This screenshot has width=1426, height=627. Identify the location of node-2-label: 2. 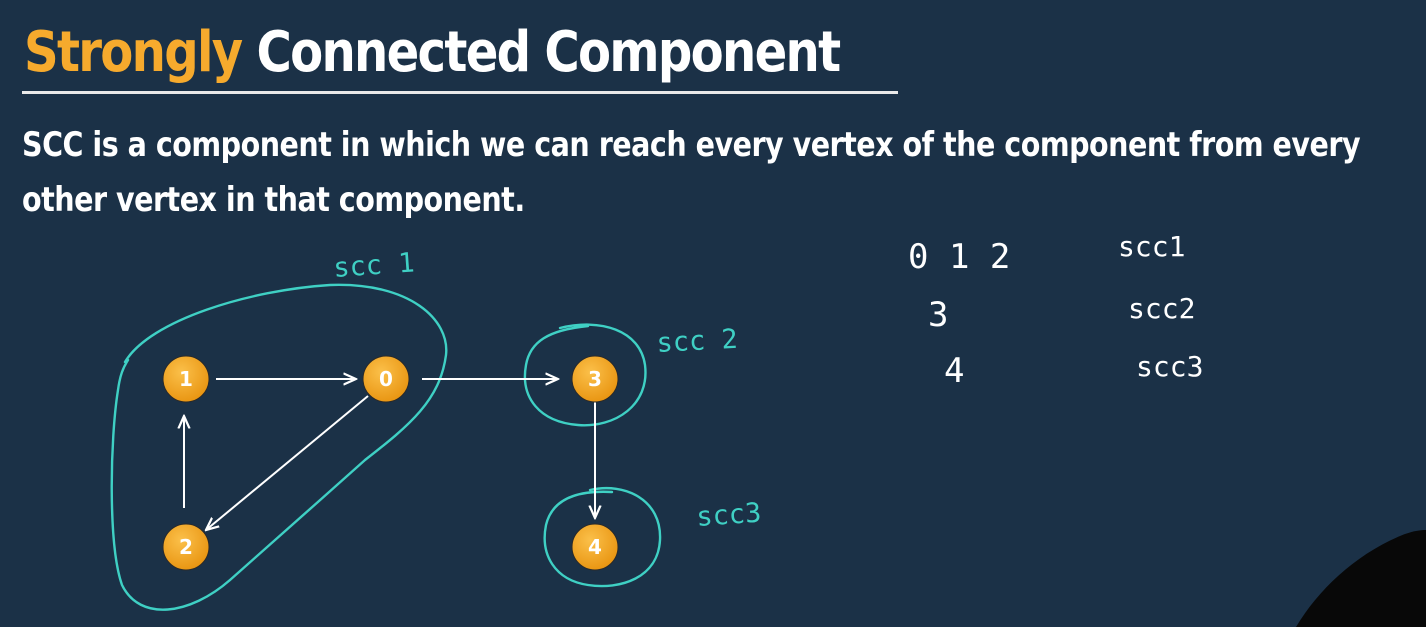
(186, 547).